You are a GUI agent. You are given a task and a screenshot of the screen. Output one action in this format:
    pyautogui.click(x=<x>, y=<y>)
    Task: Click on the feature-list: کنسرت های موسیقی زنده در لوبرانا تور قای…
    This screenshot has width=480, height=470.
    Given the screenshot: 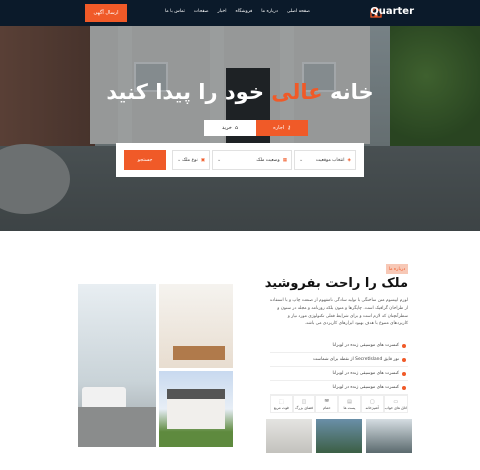 What is the action you would take?
    pyautogui.click(x=339, y=367)
    